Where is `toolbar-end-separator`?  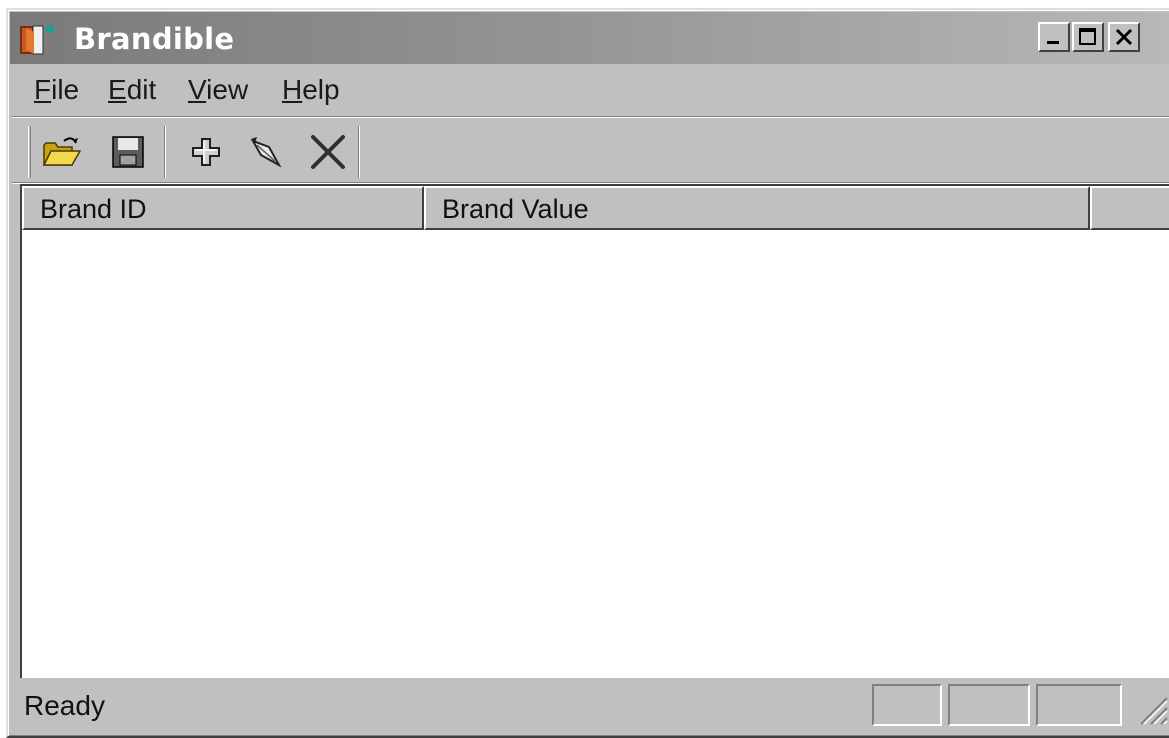
toolbar-end-separator is located at coordinates (359, 152).